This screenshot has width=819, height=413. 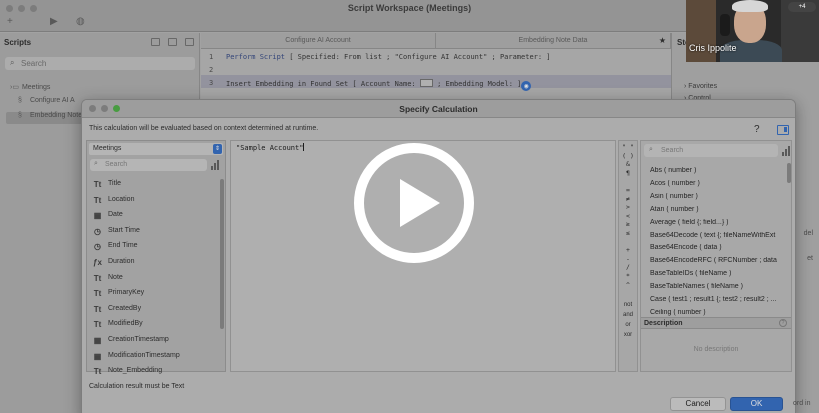 I want to click on webcam-overlay: Cris Ippolite +4, so click(x=752, y=31).